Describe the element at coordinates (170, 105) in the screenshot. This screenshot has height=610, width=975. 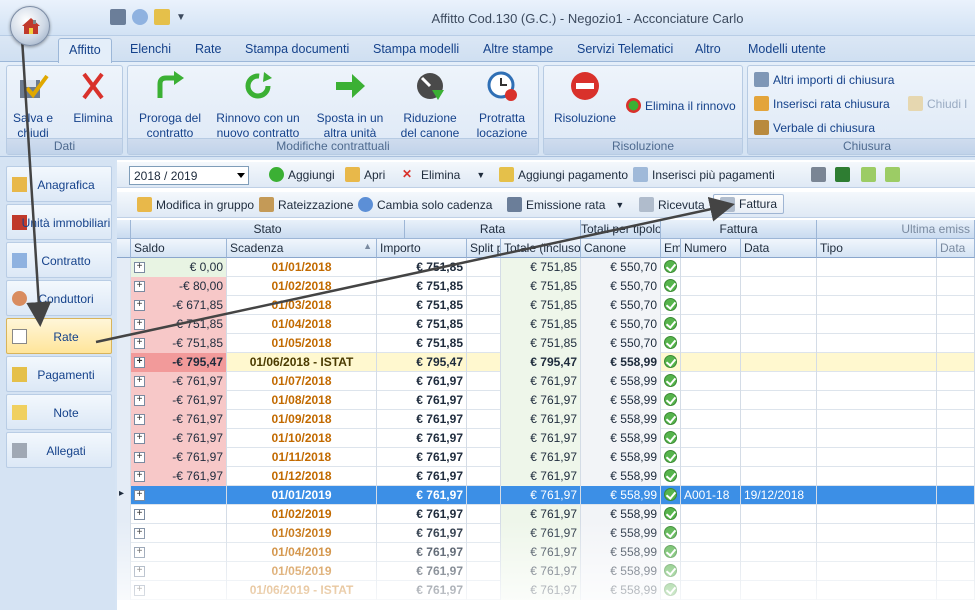
I see `proroga-button: Proroga del contratto` at that location.